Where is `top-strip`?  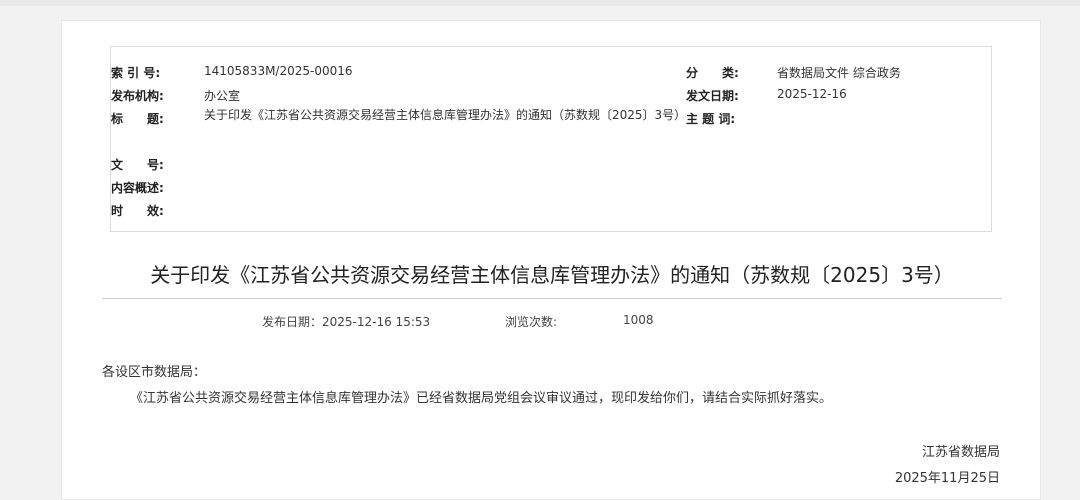 top-strip is located at coordinates (540, 3).